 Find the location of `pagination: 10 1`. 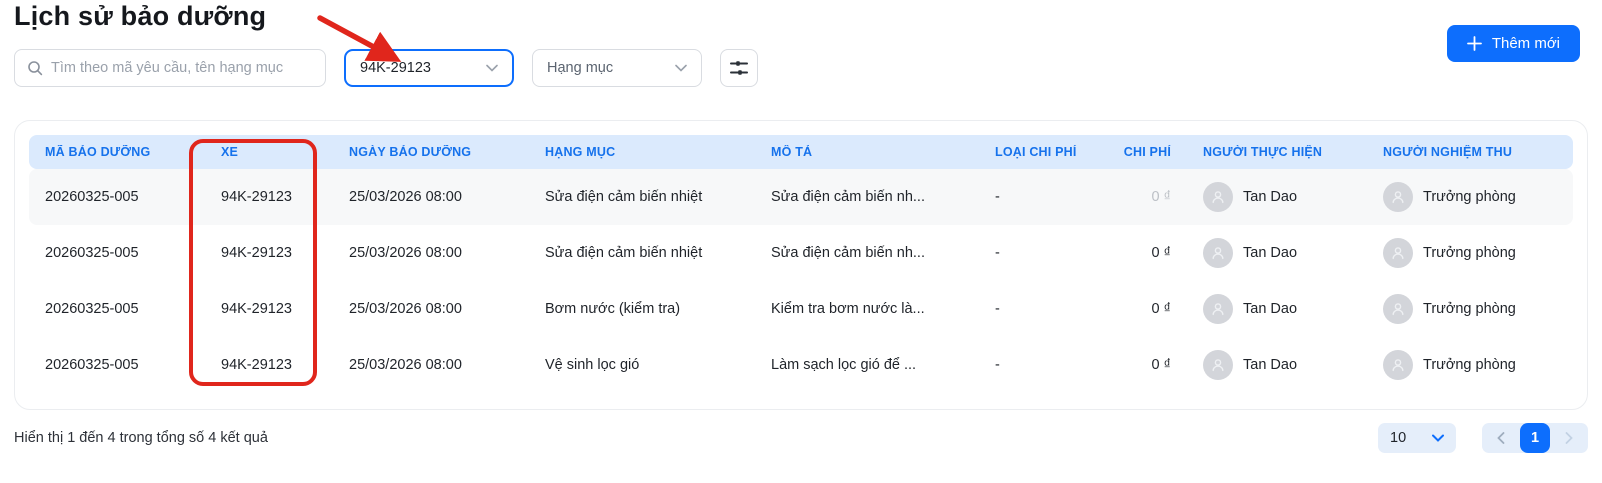

pagination: 10 1 is located at coordinates (1483, 438).